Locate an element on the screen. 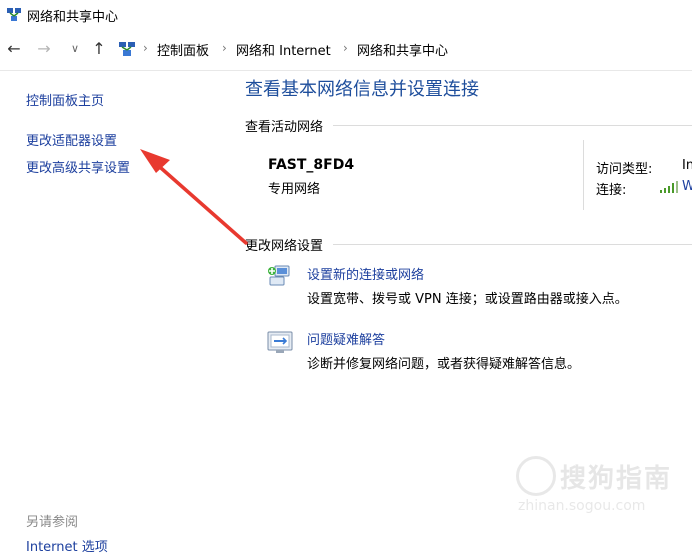 The image size is (692, 555). sidebar-link-change-adapter: 更改适配器设置 is located at coordinates (71, 139).